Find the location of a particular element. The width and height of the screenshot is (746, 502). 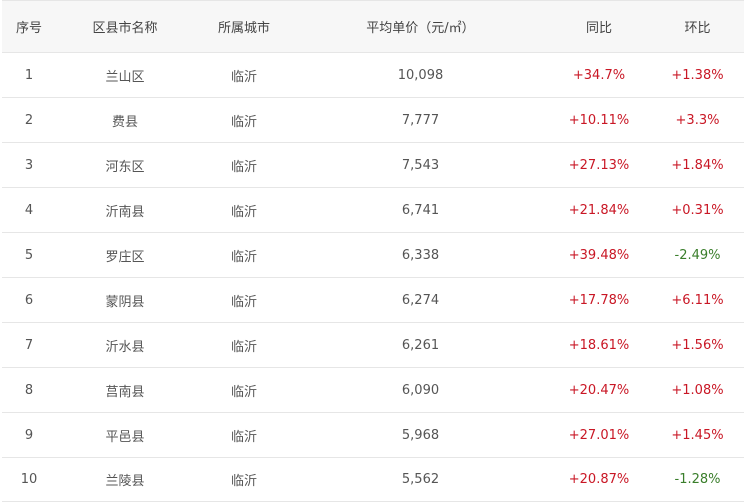

row-price: 6,741 is located at coordinates (420, 210).